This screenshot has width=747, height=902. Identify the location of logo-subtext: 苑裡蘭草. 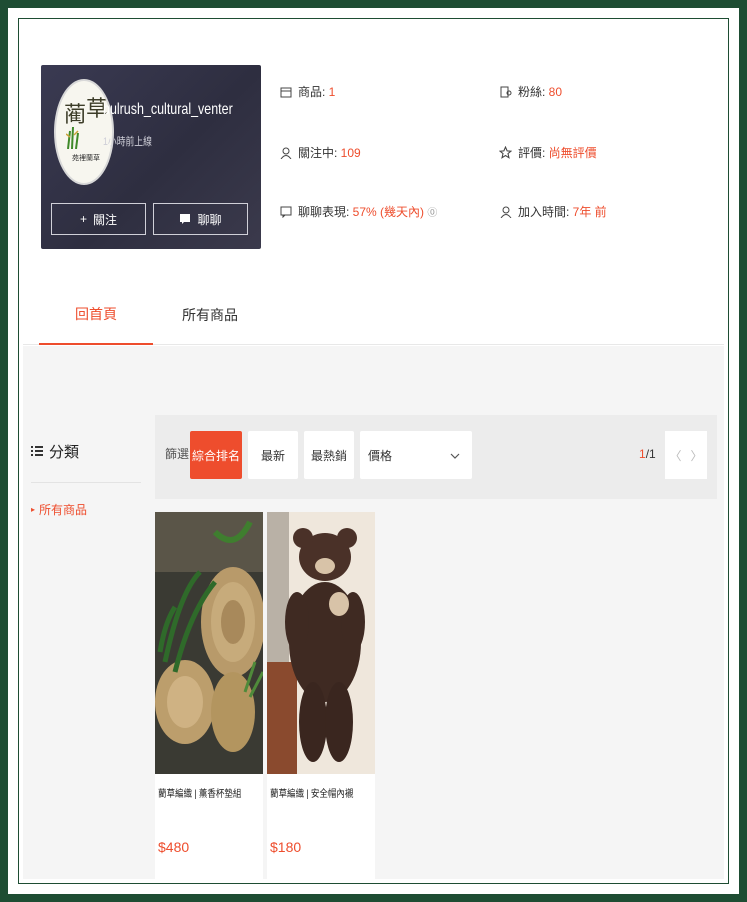
(86, 158).